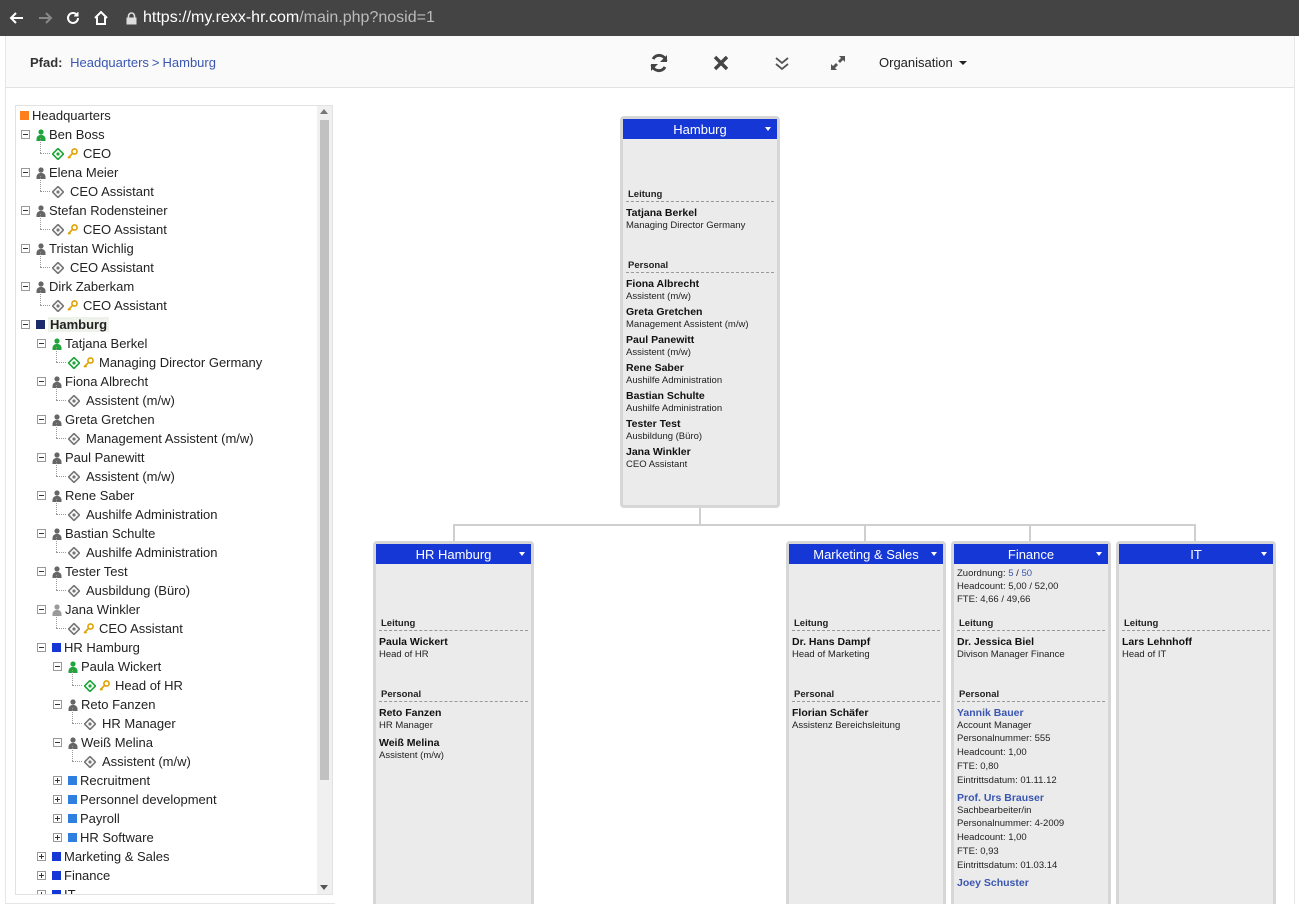 The height and width of the screenshot is (907, 1299). Describe the element at coordinates (453, 642) in the screenshot. I see `person-name: Paula Wickert` at that location.